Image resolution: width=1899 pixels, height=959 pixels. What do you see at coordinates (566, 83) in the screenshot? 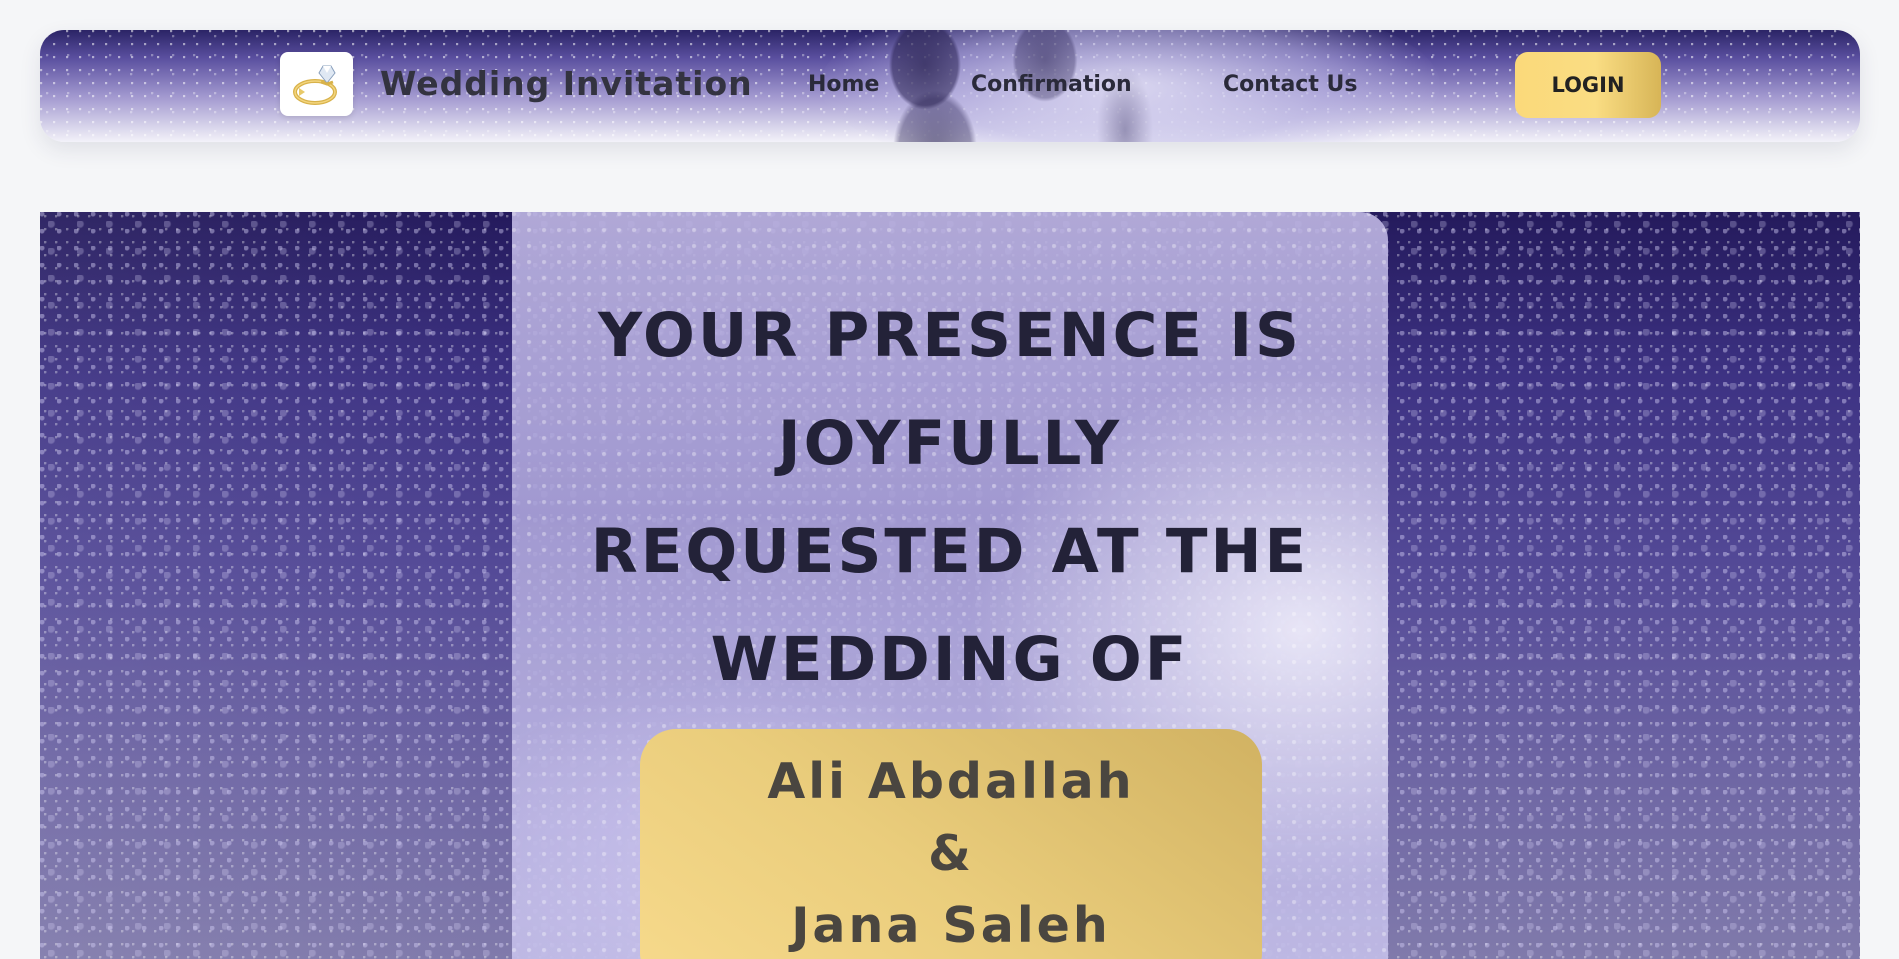
I see `site-title: Wedding Invitation` at bounding box center [566, 83].